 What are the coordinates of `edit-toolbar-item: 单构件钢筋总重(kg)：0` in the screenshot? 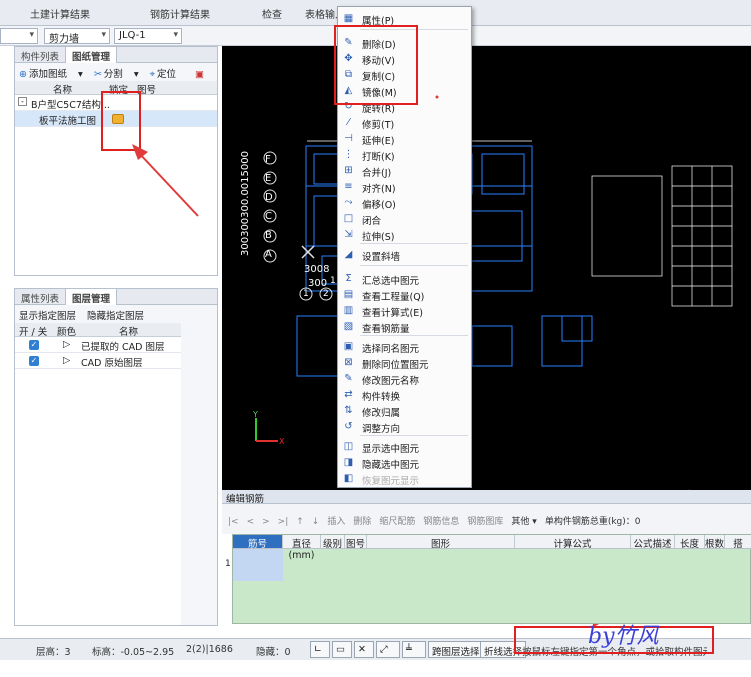 It's located at (592, 522).